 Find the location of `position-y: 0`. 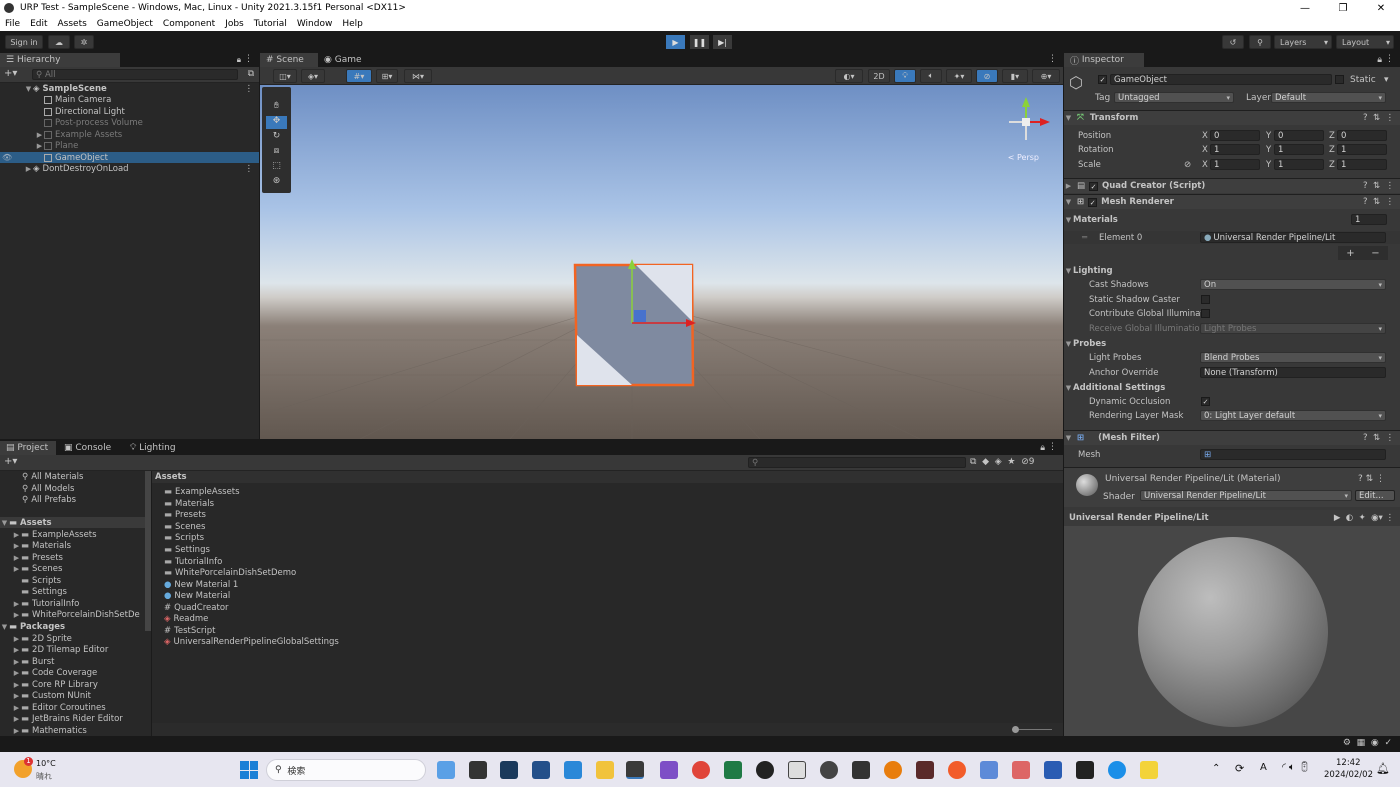

position-y: 0 is located at coordinates (1299, 135).